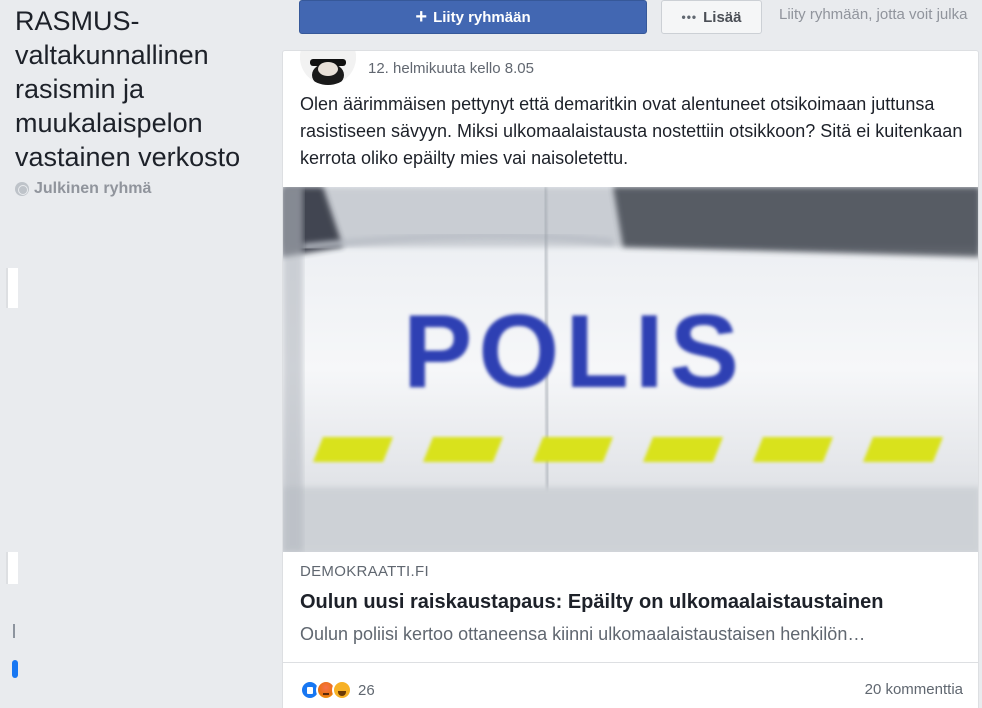 Image resolution: width=982 pixels, height=708 pixels. Describe the element at coordinates (873, 14) in the screenshot. I see `join-hint-text: Liity ryhmään, jotta voit julka` at that location.